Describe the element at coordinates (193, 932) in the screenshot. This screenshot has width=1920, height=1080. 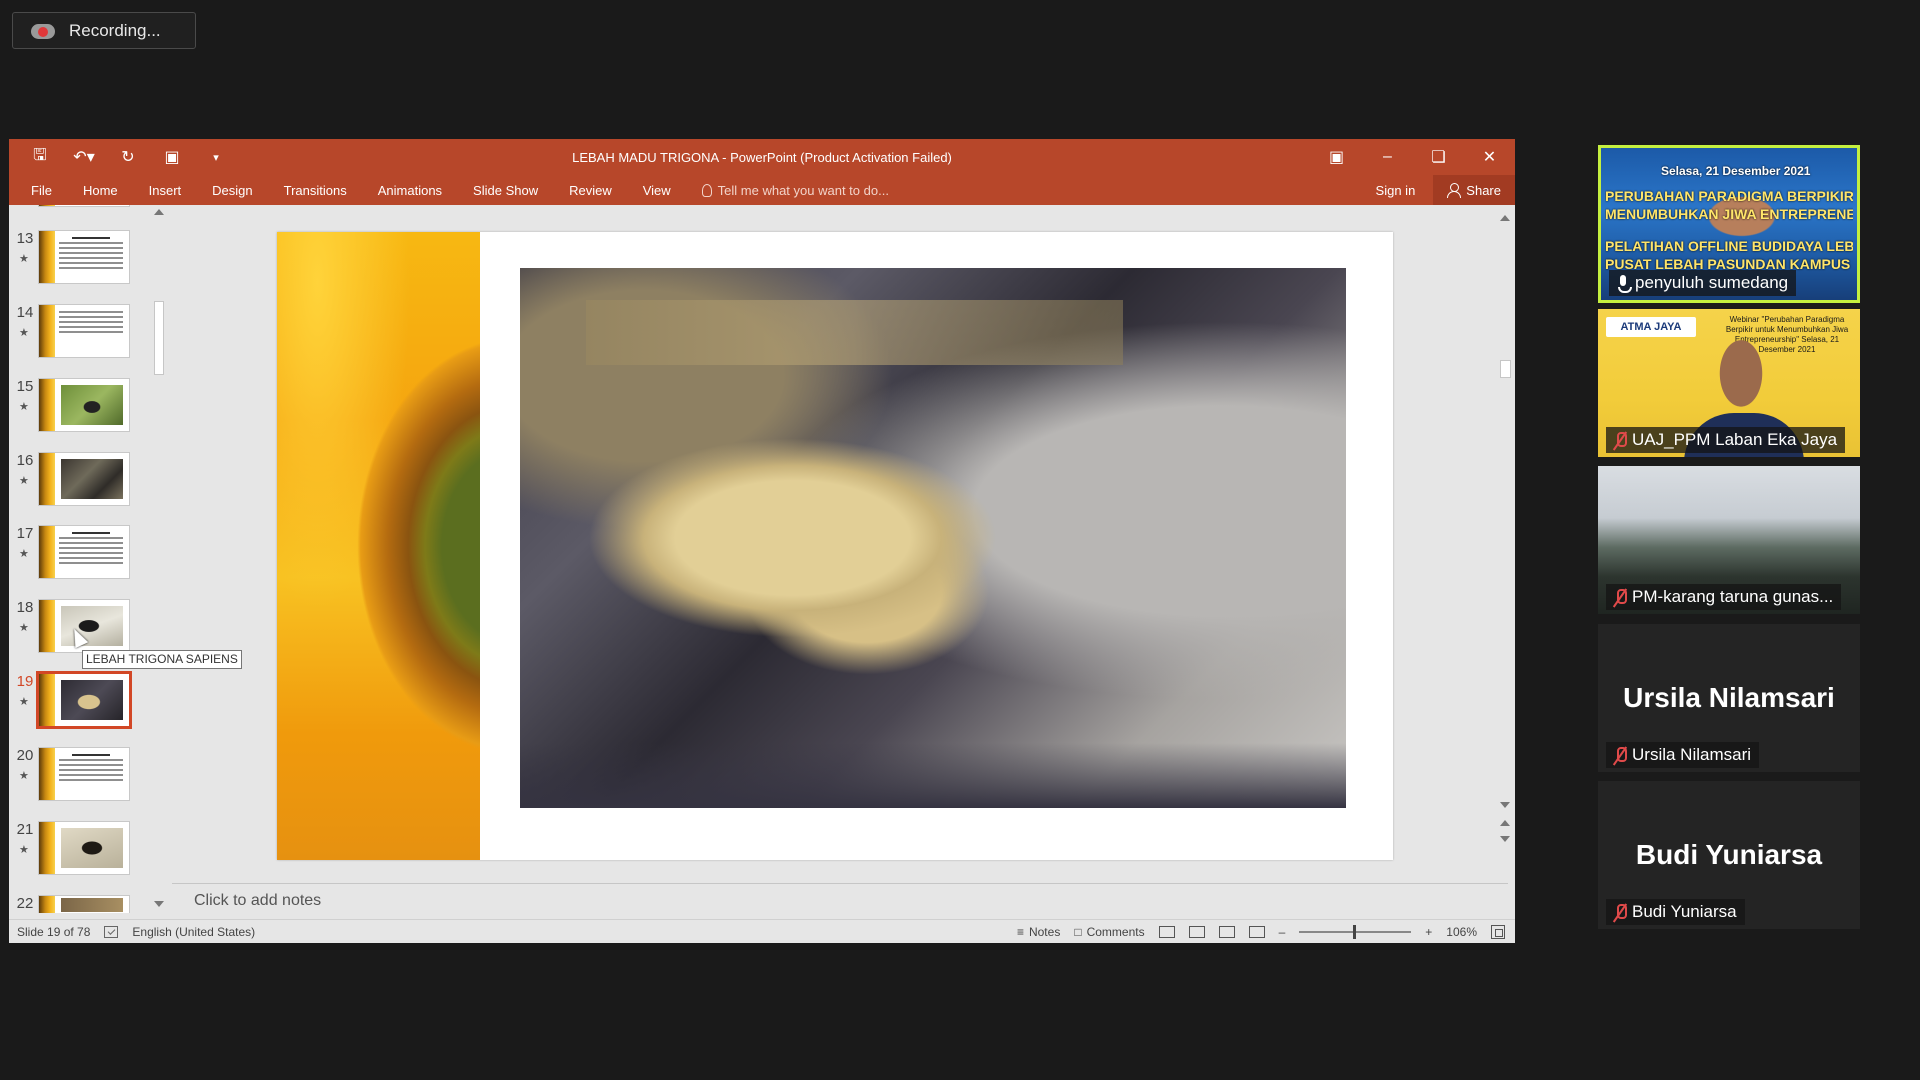
I see `language-indicator: English (United States)` at that location.